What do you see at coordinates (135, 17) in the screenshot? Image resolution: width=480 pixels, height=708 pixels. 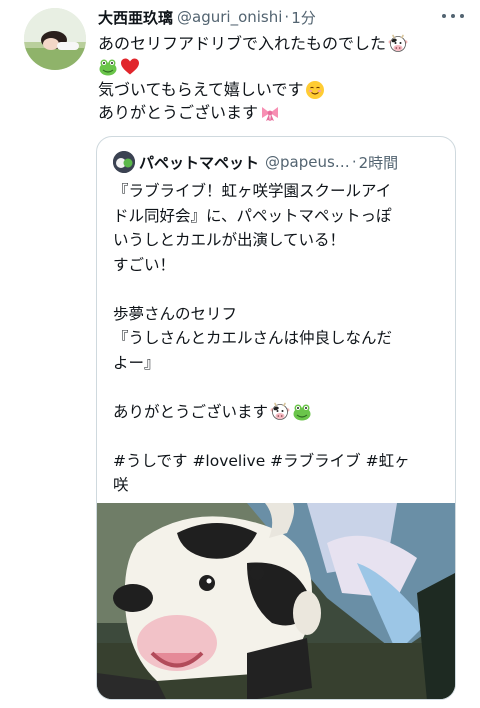 I see `author-name: 大西亜玖璃` at bounding box center [135, 17].